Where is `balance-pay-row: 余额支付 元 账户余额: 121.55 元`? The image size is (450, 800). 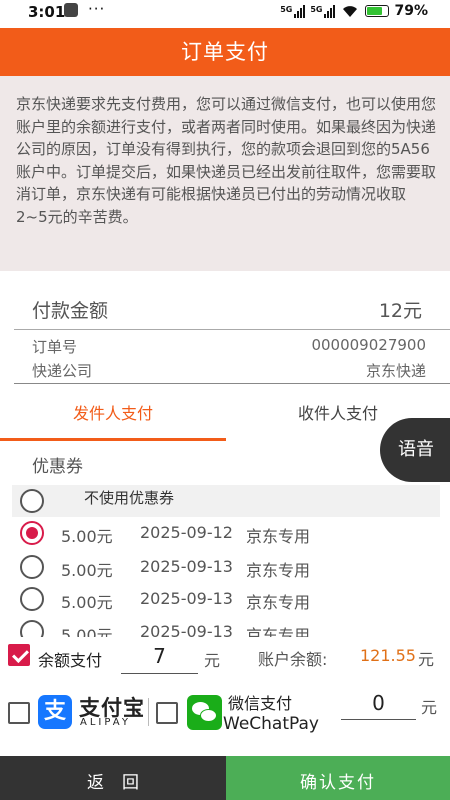
balance-pay-row: 余额支付 元 账户余额: 121.55 元 is located at coordinates (225, 658).